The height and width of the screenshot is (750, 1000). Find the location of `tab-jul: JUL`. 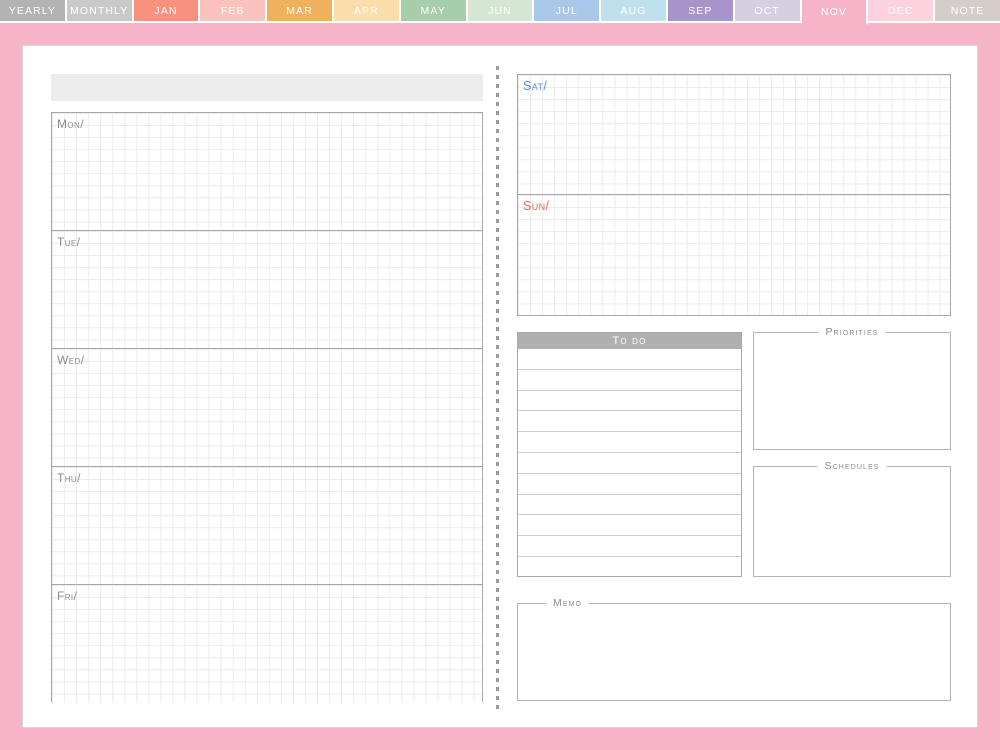

tab-jul: JUL is located at coordinates (568, 11).